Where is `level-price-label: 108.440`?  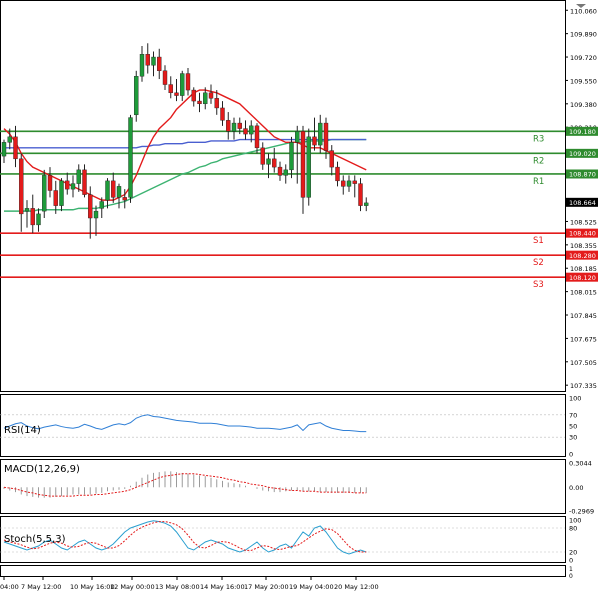
level-price-label: 108.440 is located at coordinates (582, 234).